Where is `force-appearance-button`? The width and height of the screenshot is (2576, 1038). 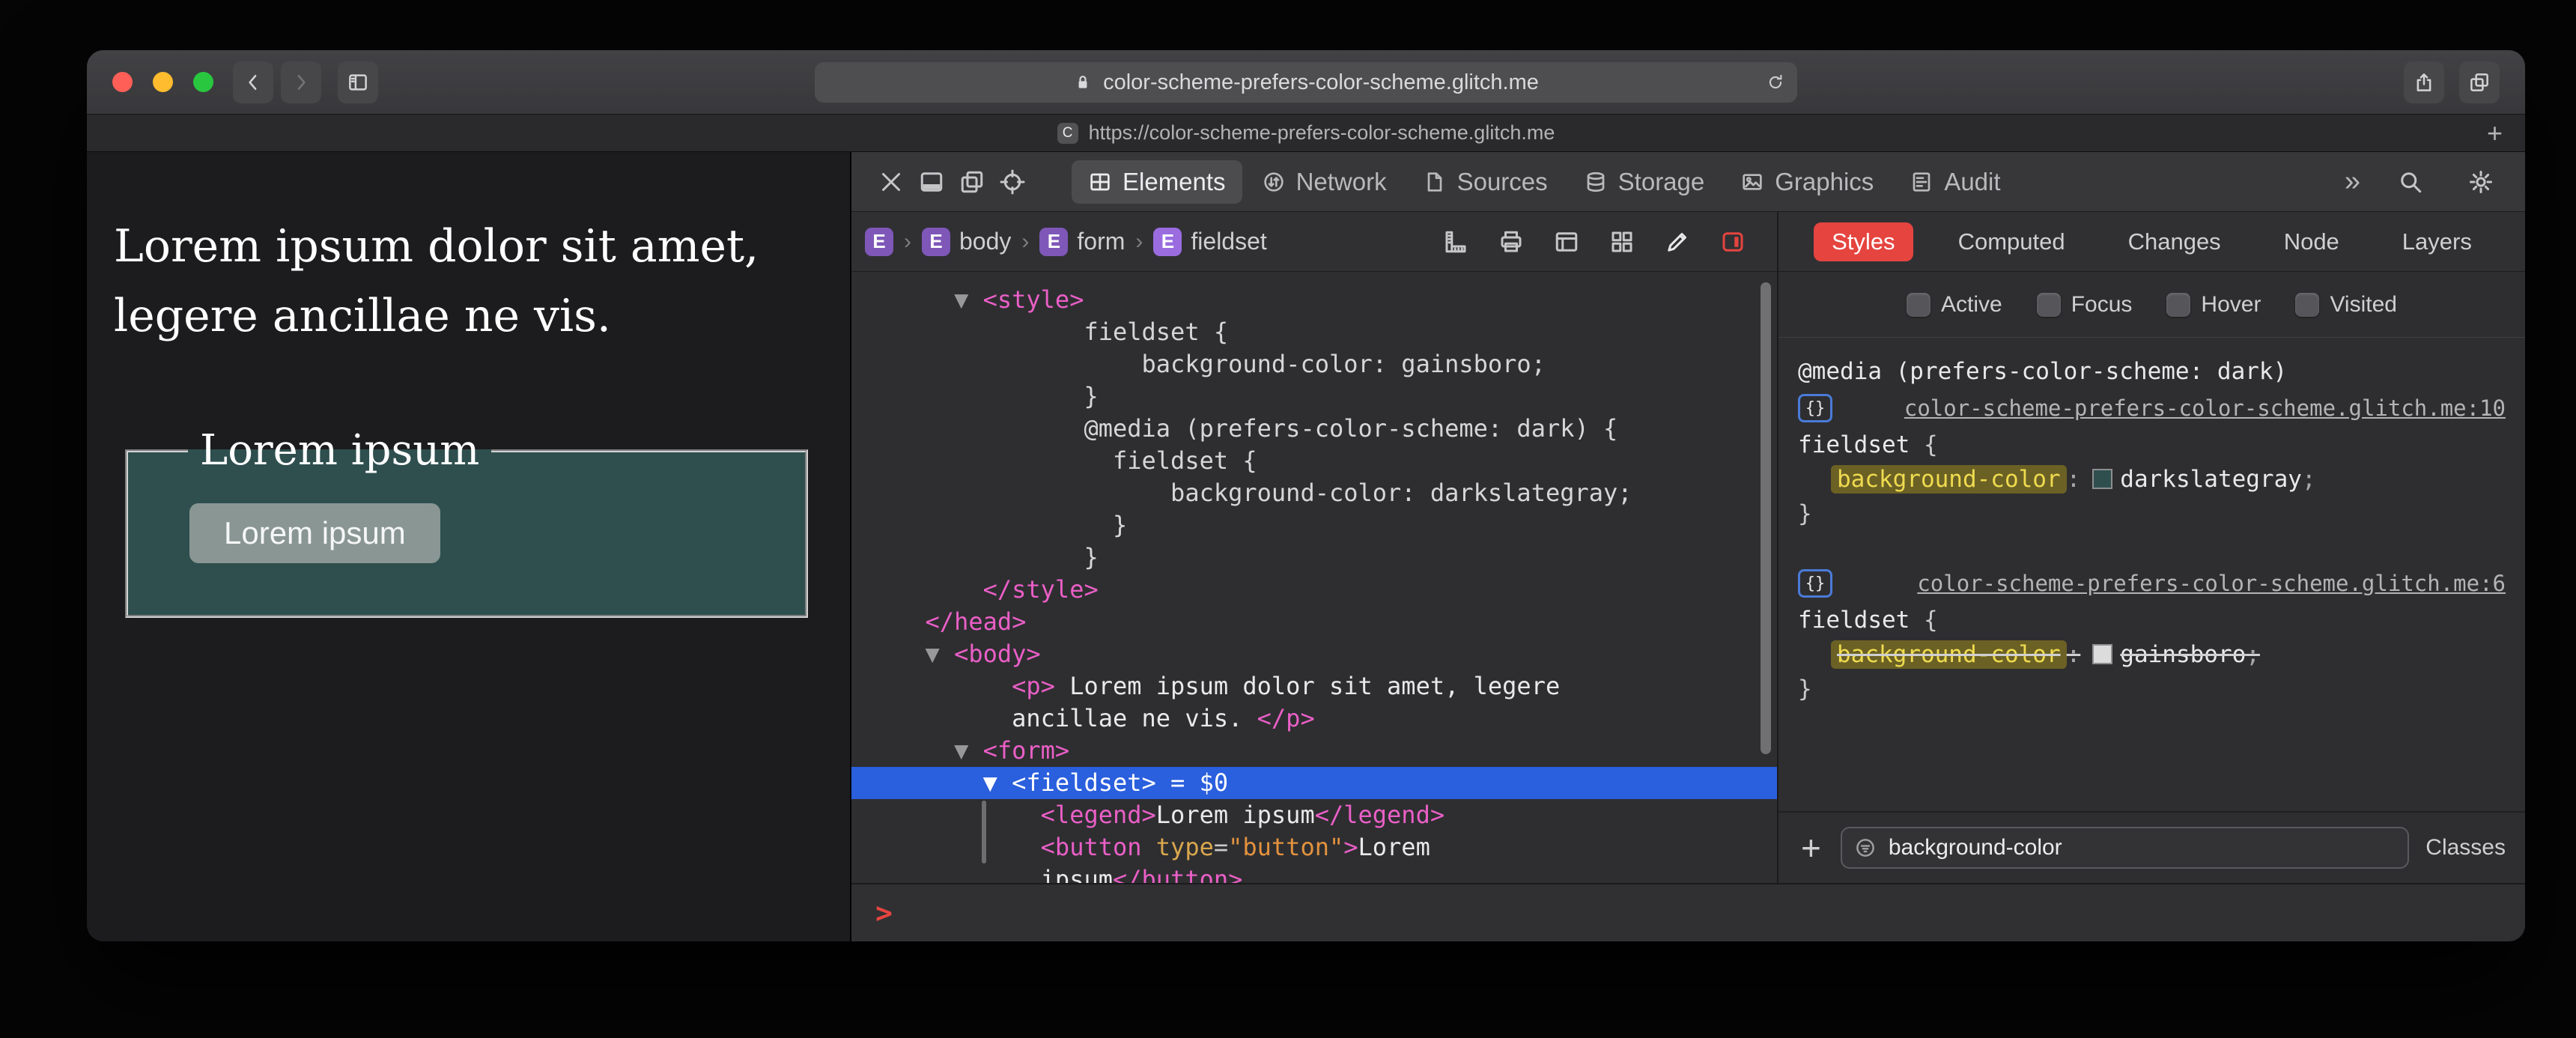
force-appearance-button is located at coordinates (1733, 242).